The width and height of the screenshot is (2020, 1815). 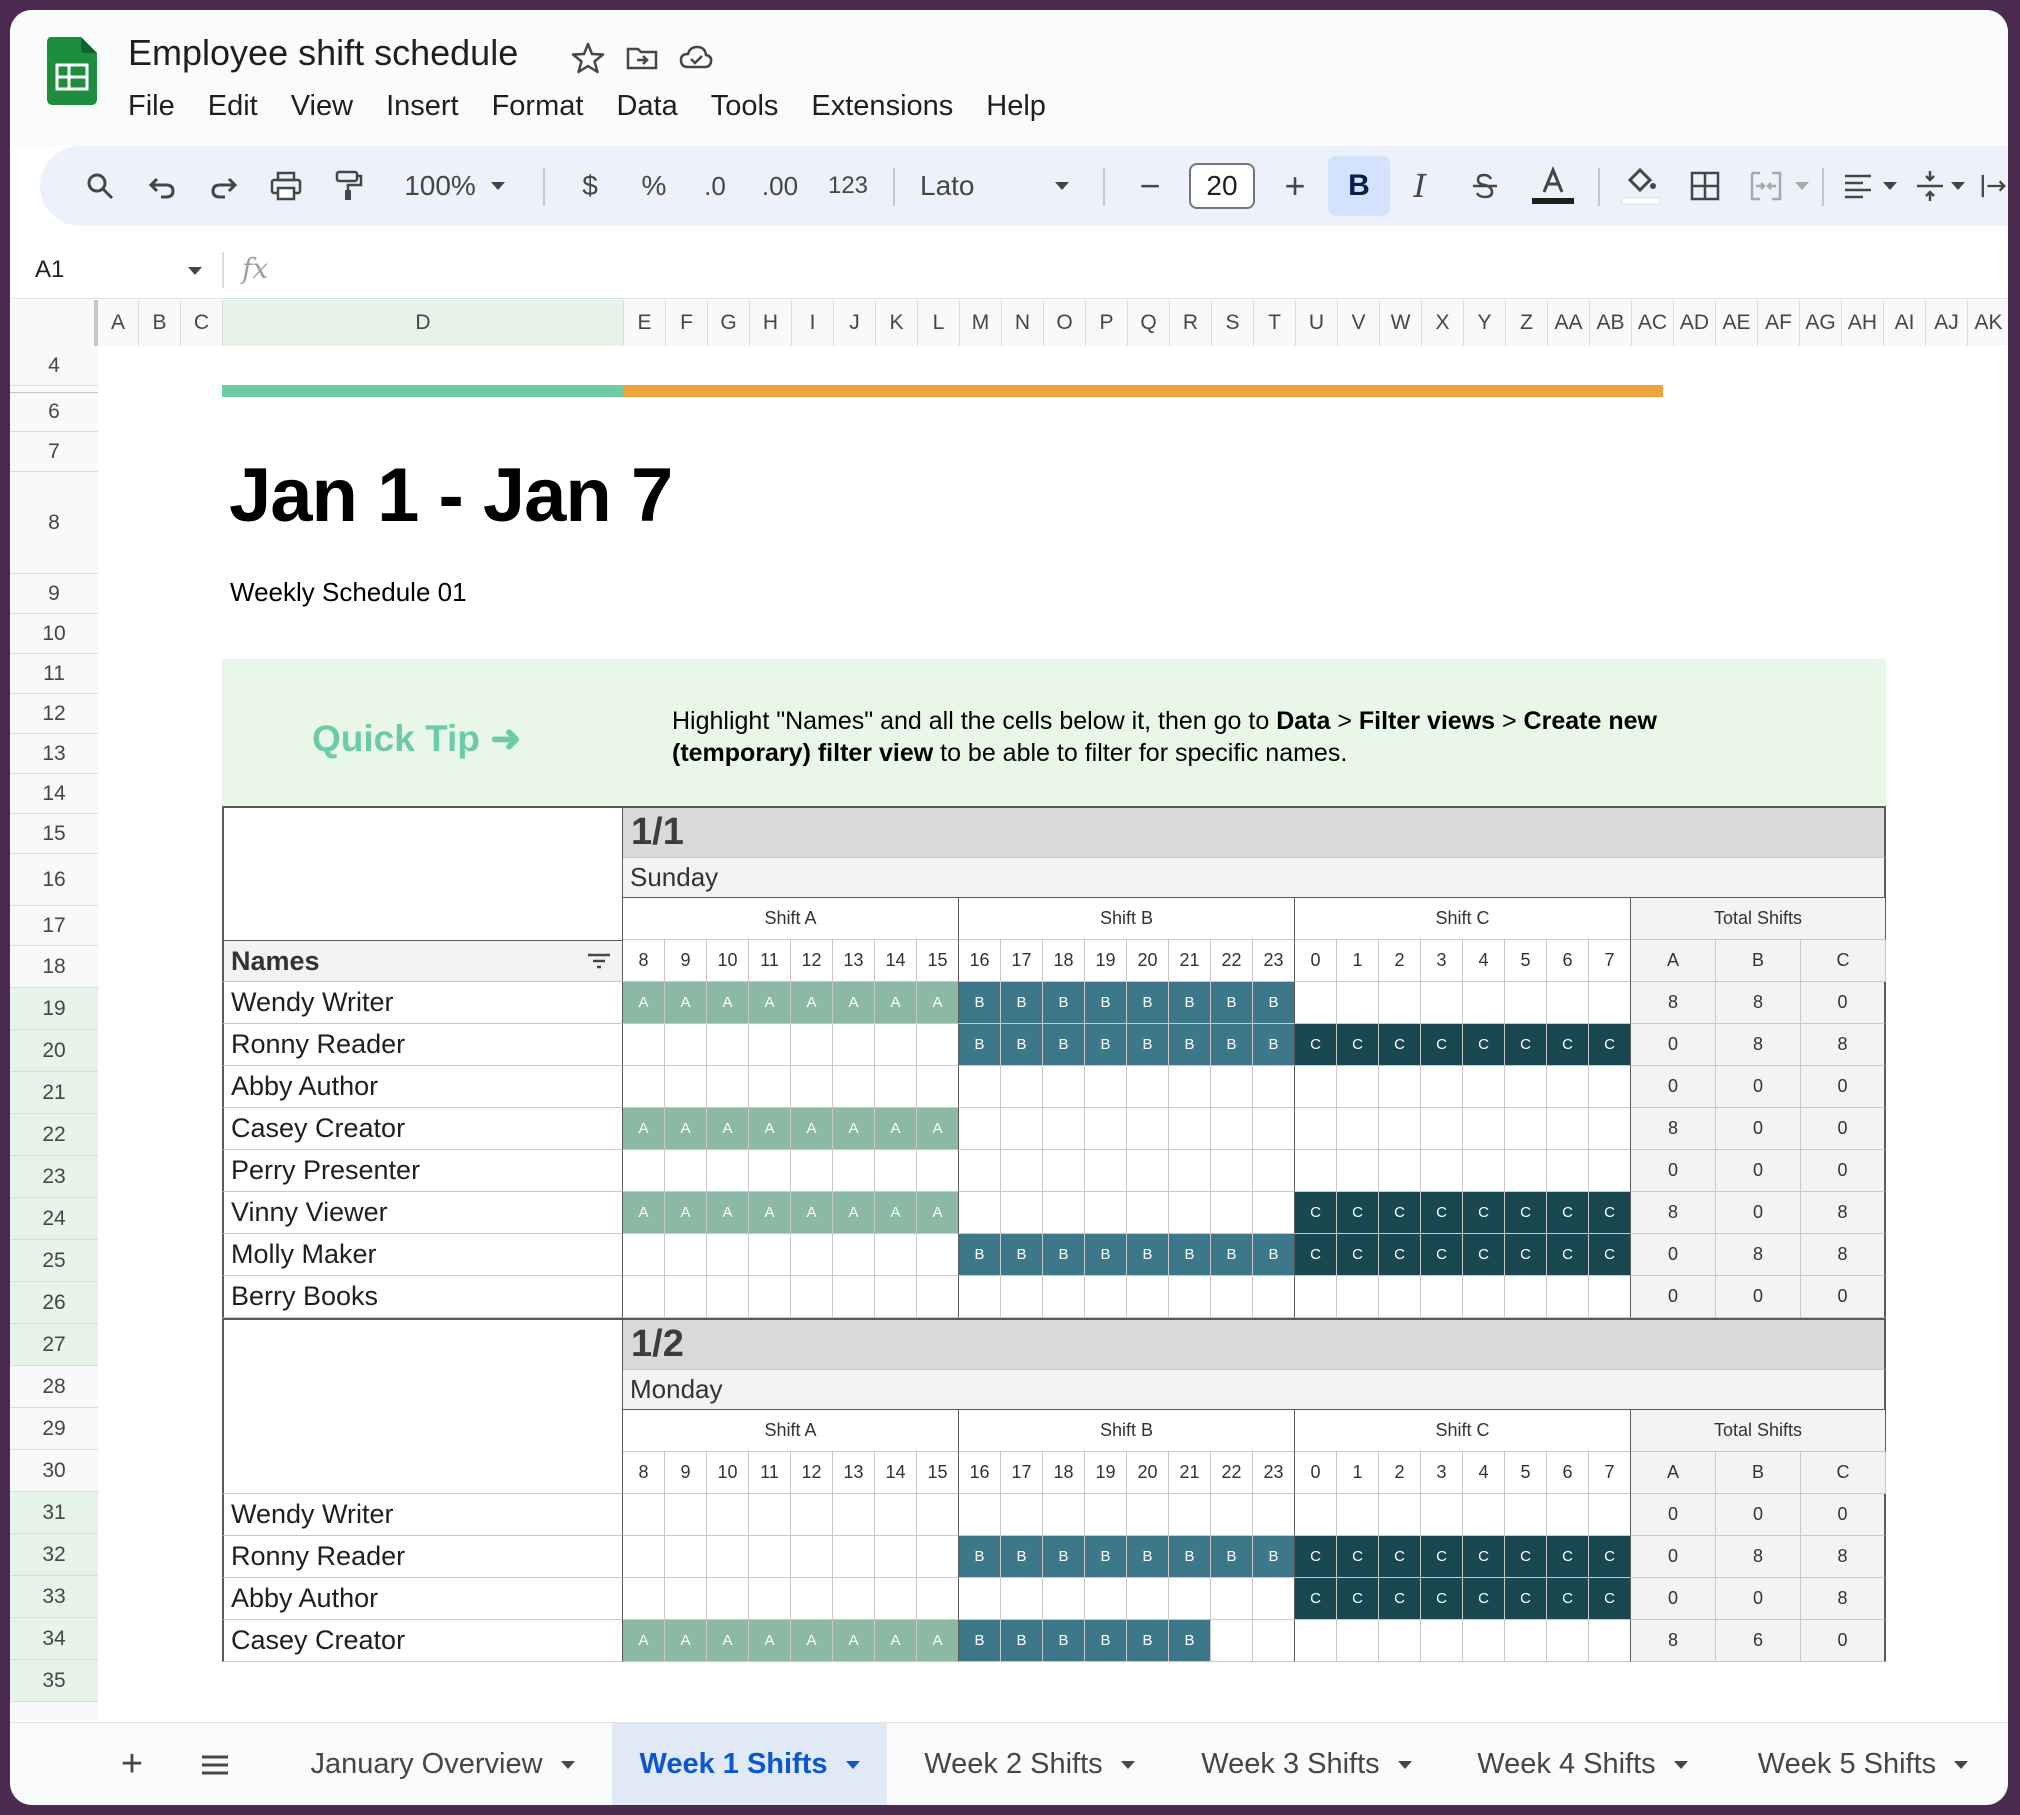 I want to click on hour-header: 19, so click(x=1106, y=1473).